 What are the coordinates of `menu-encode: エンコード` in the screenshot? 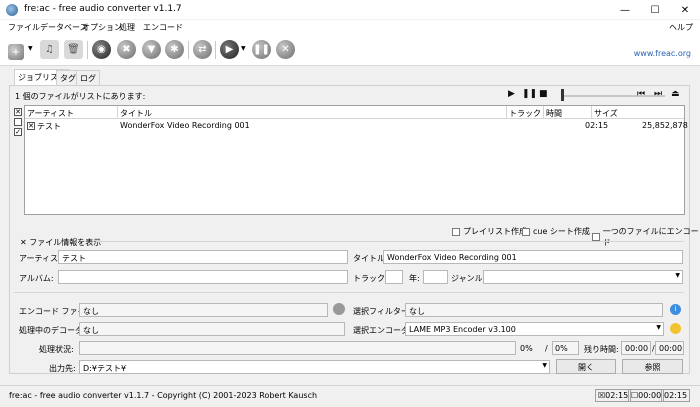 It's located at (163, 27).